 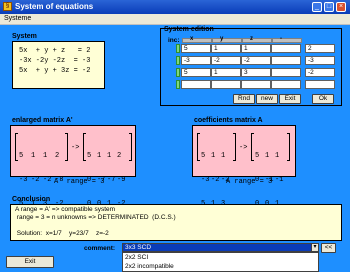 I want to click on cell-2-1: -3, so click(x=196, y=60).